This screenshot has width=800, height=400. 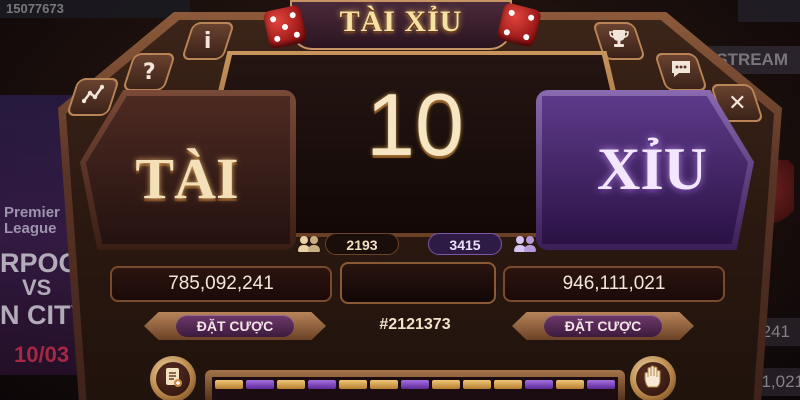 I want to click on xiu-users-icon, so click(x=525, y=244).